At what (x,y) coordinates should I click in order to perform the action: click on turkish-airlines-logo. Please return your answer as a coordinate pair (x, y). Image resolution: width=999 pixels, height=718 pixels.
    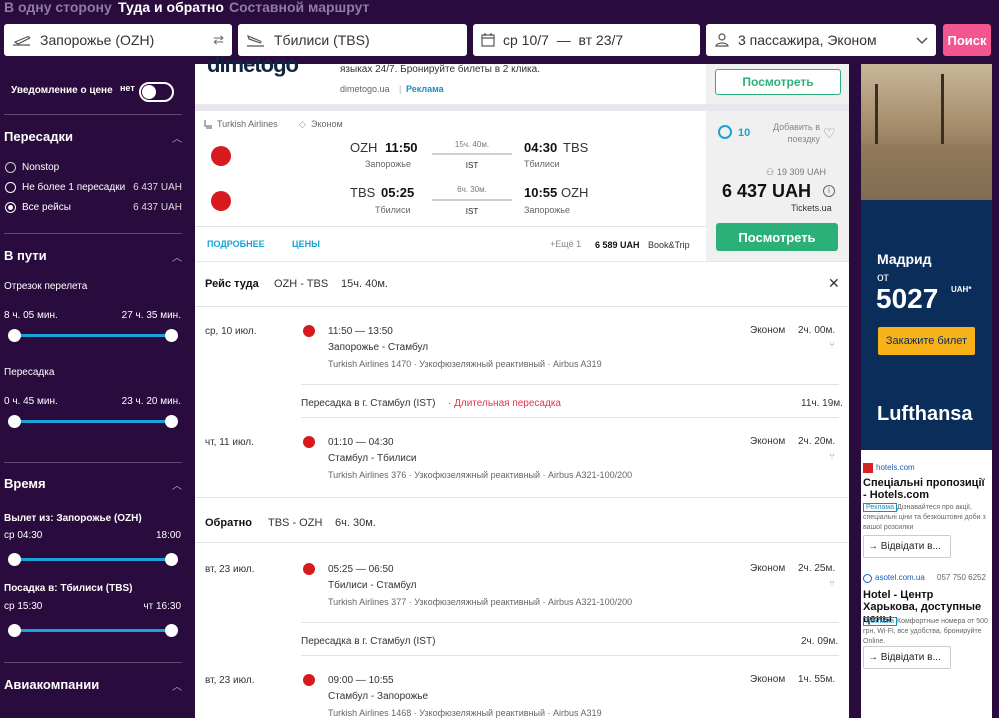
    Looking at the image, I should click on (309, 331).